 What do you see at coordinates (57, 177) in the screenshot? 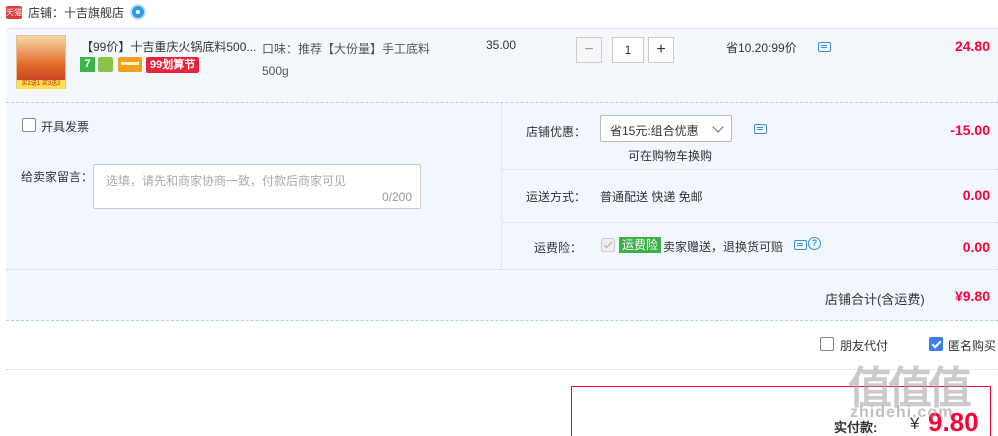
I see `seller-message-label: 给卖家留言：` at bounding box center [57, 177].